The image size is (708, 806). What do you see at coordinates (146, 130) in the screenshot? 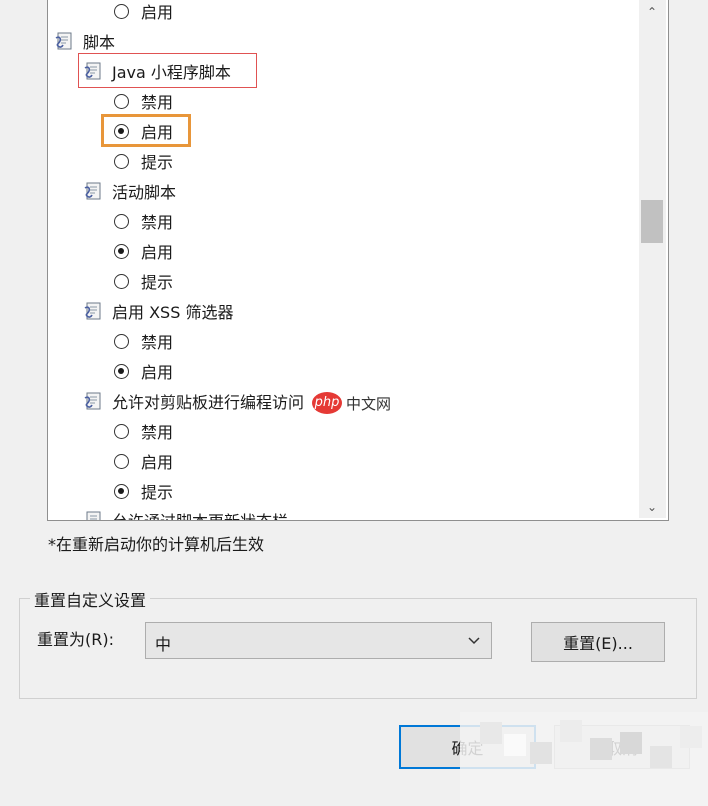
I see `highlight-enable-option` at bounding box center [146, 130].